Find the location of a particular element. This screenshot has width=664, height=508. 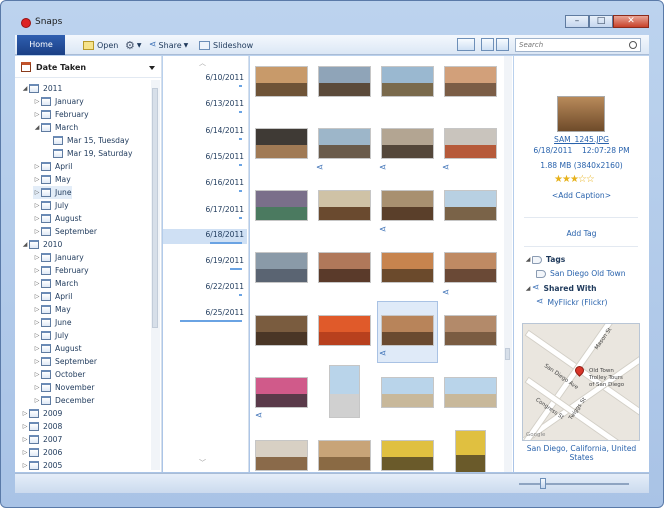

view-details-button is located at coordinates (502, 44).